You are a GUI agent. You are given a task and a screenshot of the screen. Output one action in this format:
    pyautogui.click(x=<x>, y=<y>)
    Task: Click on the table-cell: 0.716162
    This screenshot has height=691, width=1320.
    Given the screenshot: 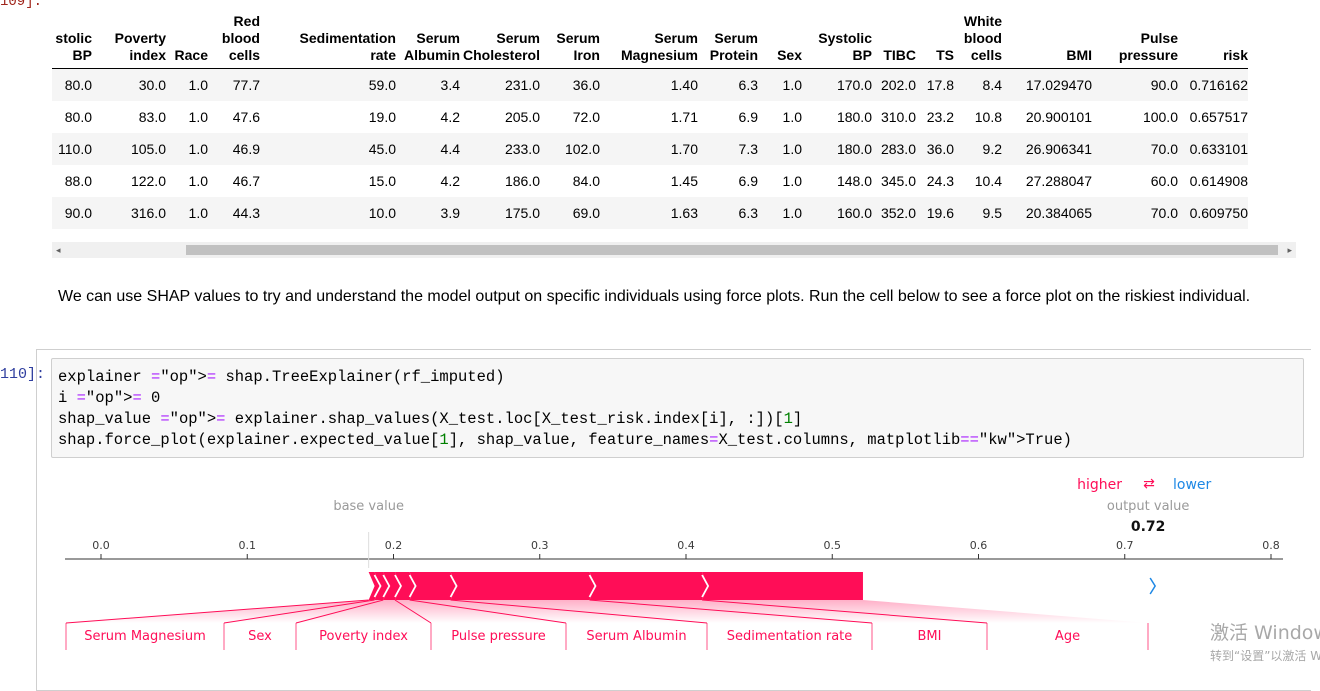 What is the action you would take?
    pyautogui.click(x=1218, y=85)
    